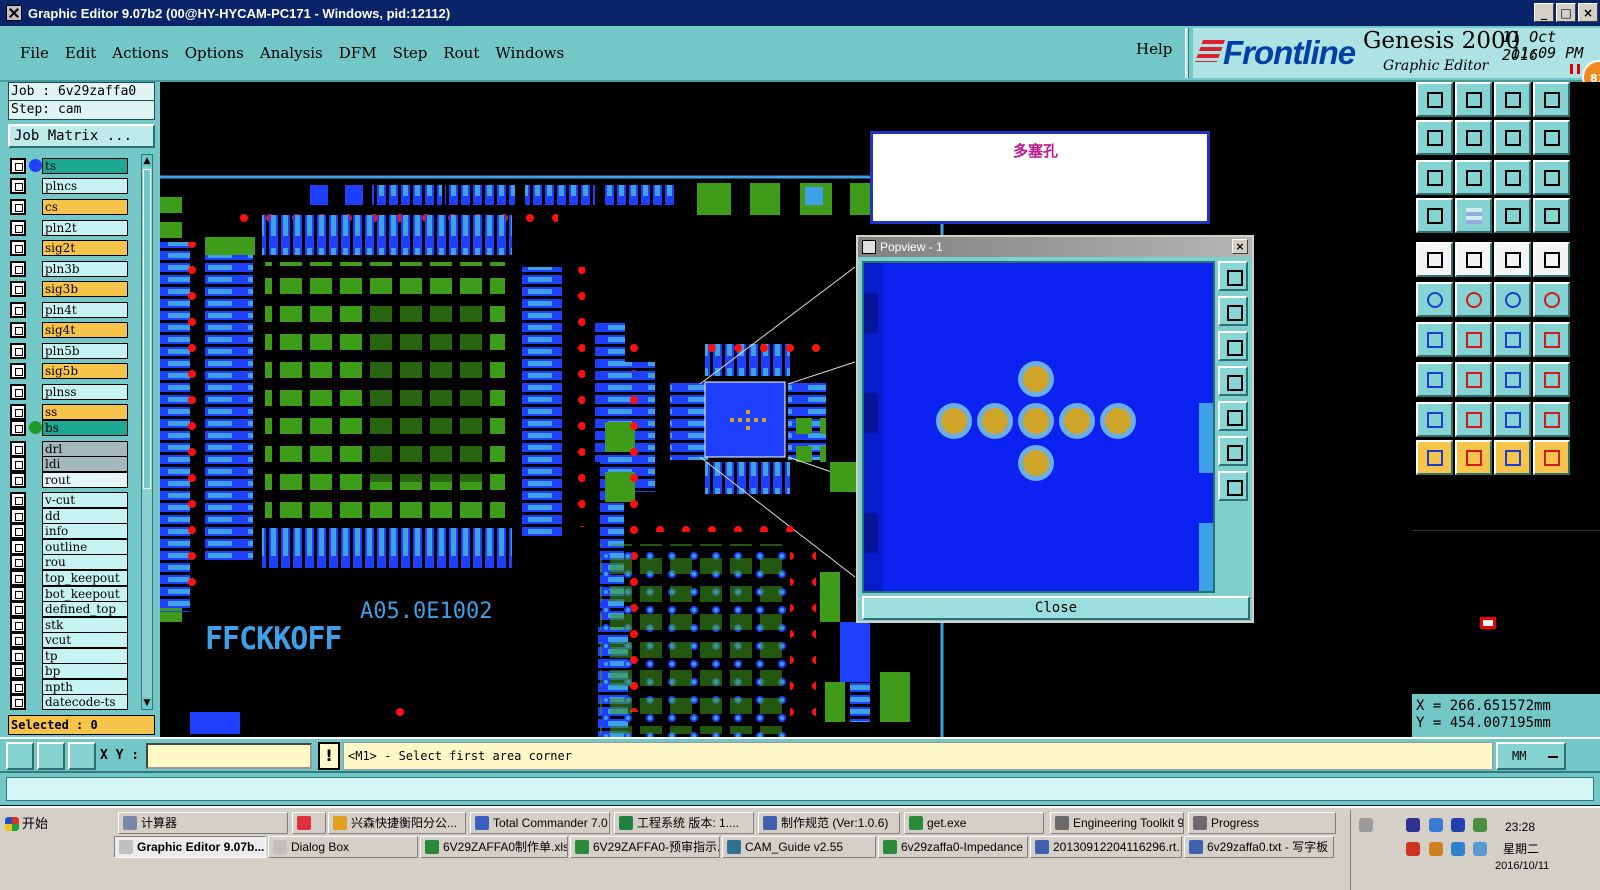  What do you see at coordinates (1551, 419) in the screenshot?
I see `triangle-alt-icon` at bounding box center [1551, 419].